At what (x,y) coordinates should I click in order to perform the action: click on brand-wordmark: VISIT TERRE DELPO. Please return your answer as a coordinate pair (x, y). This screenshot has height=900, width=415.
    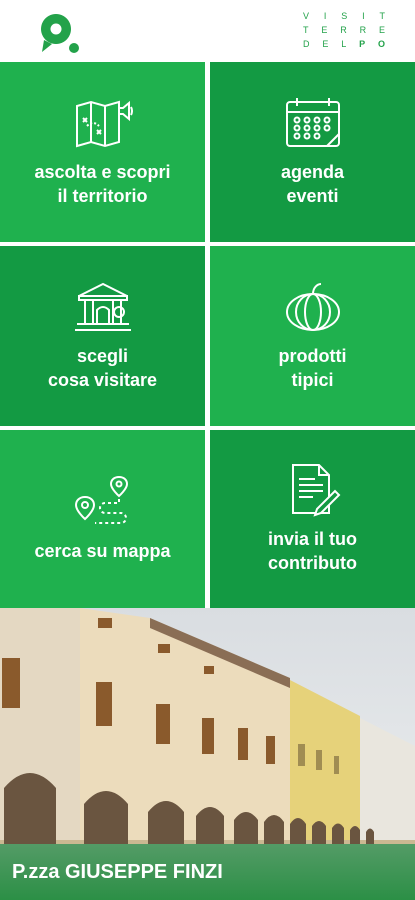
    Looking at the image, I should click on (344, 30).